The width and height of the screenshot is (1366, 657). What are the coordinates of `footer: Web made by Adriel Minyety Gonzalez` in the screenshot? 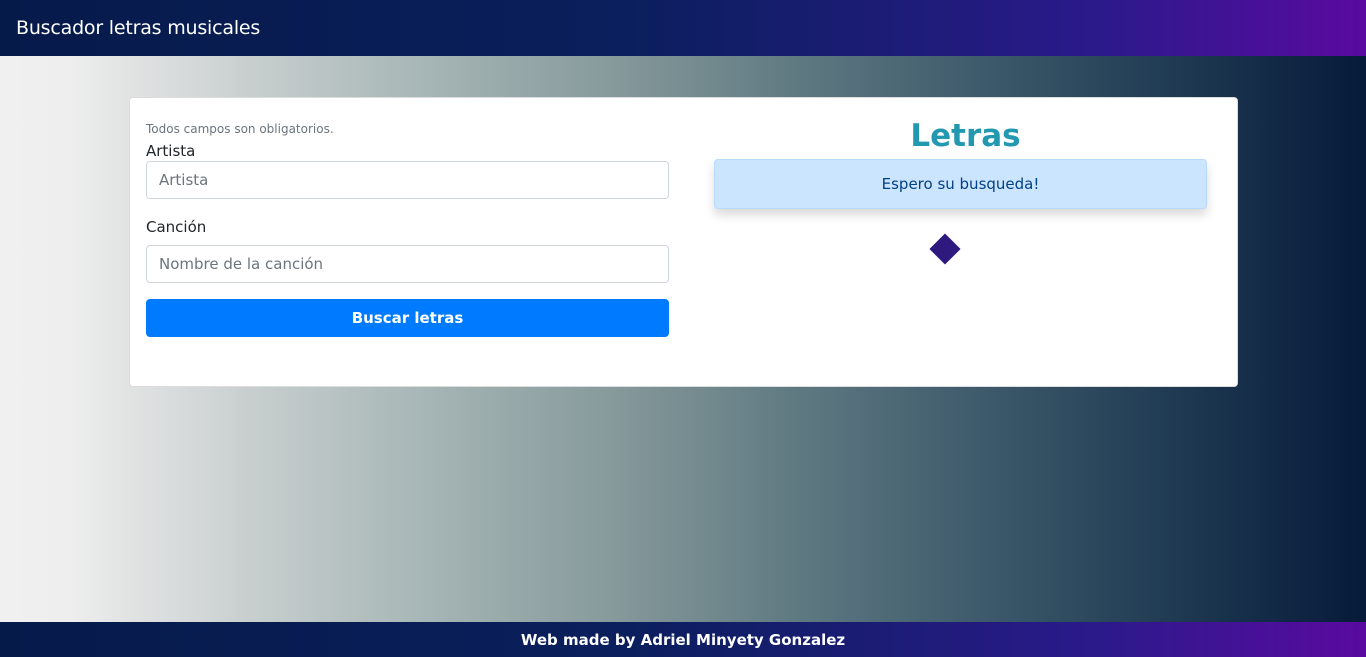 It's located at (683, 639).